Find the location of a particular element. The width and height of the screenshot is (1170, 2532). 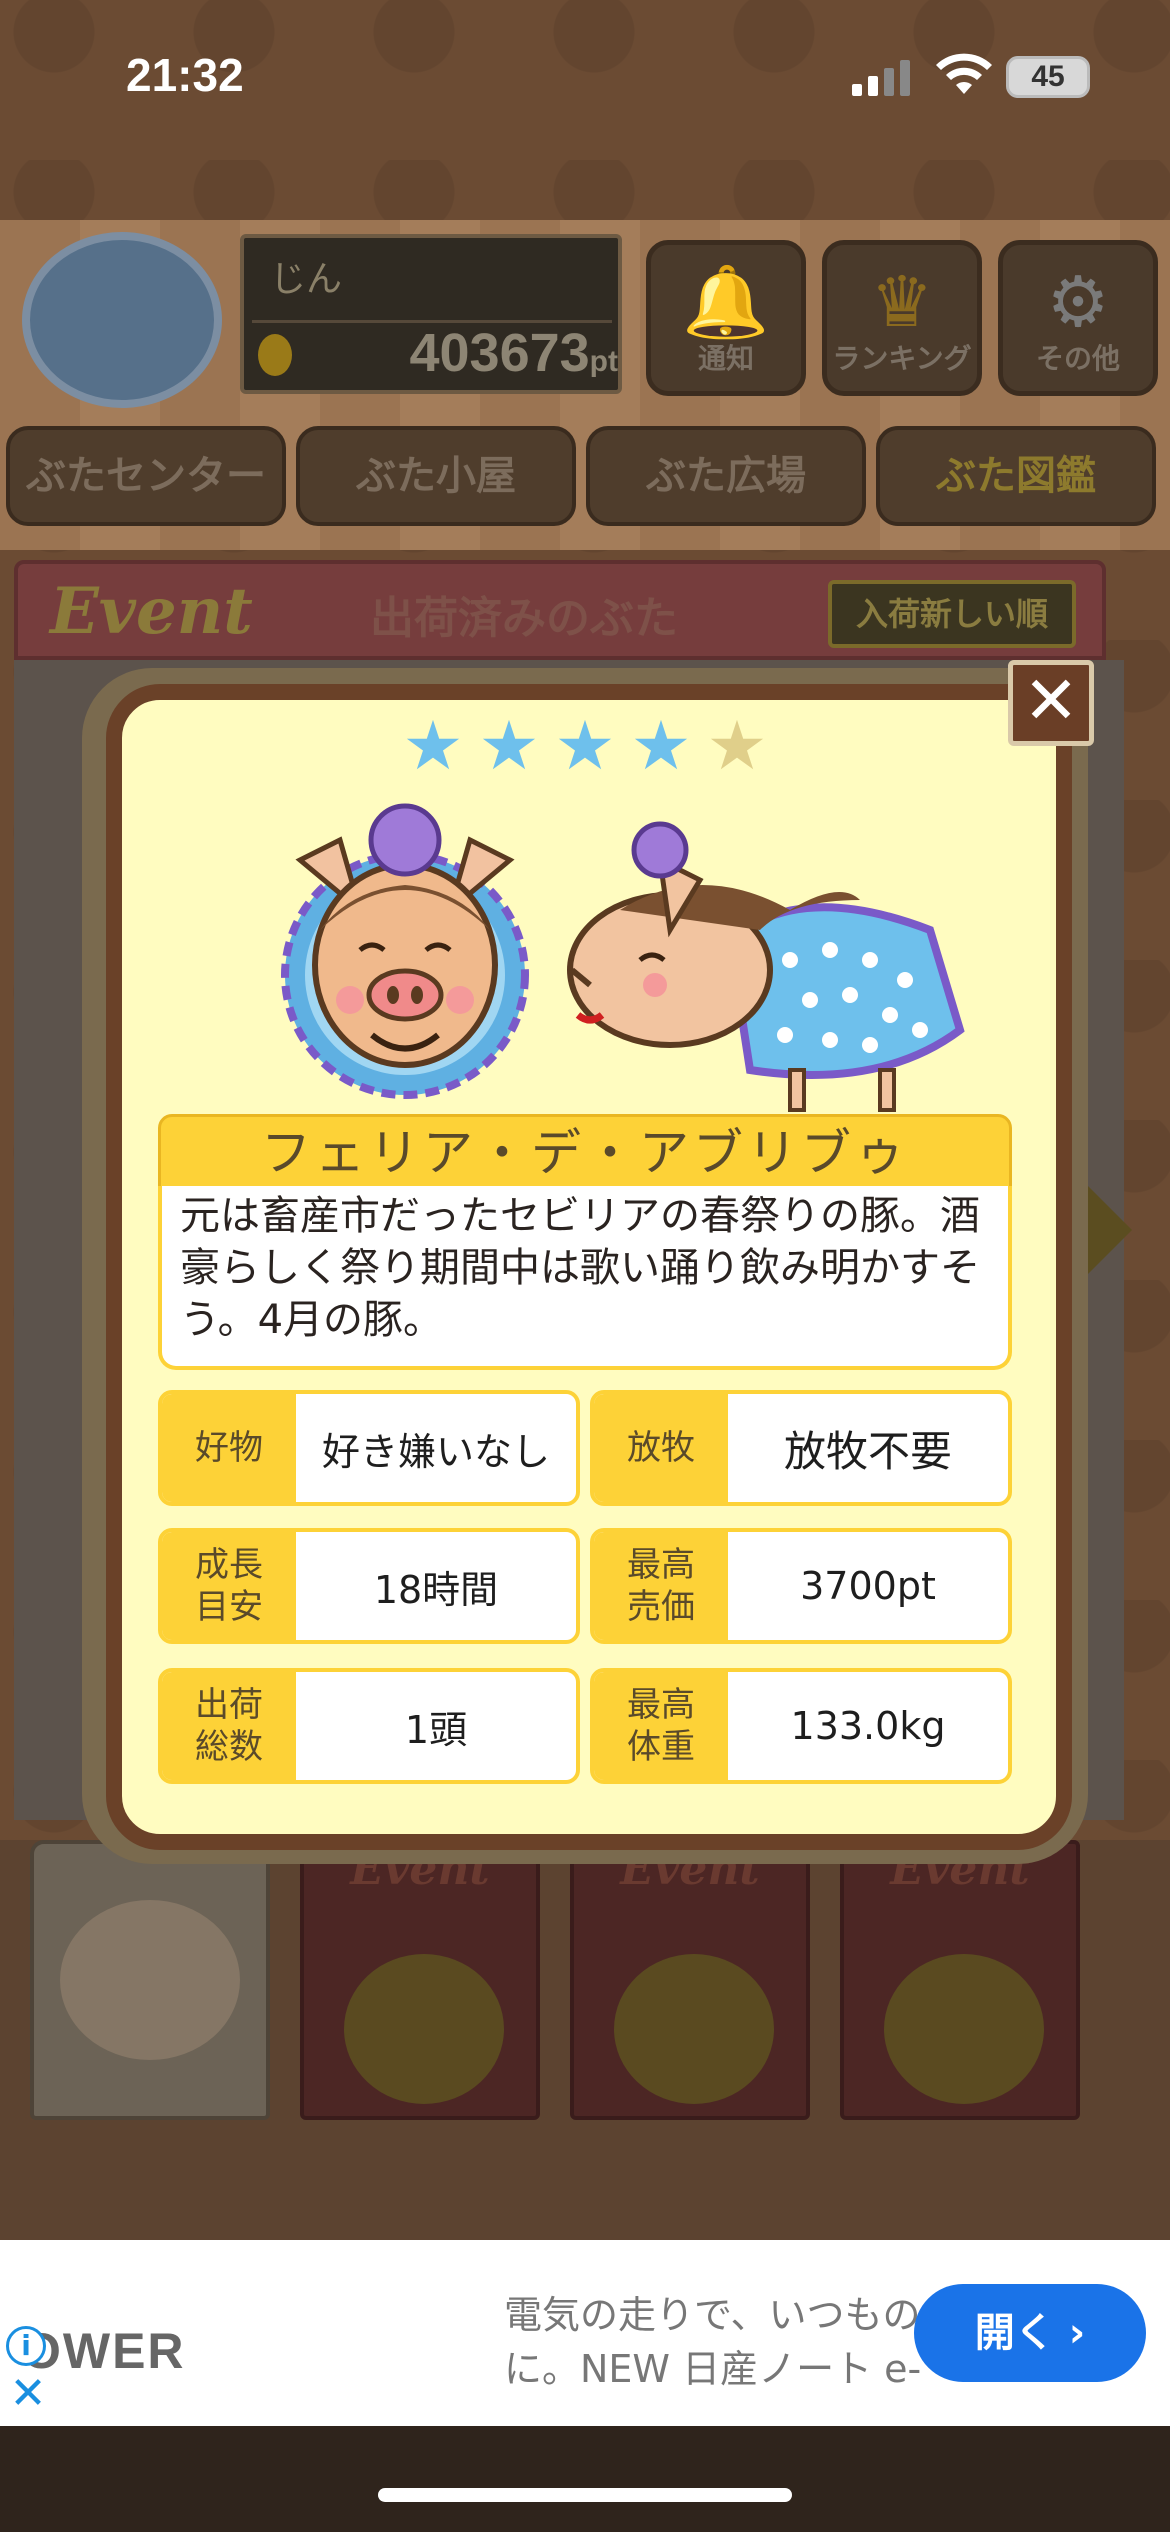

stat-label-text: 出荷 総数 is located at coordinates (229, 1726).